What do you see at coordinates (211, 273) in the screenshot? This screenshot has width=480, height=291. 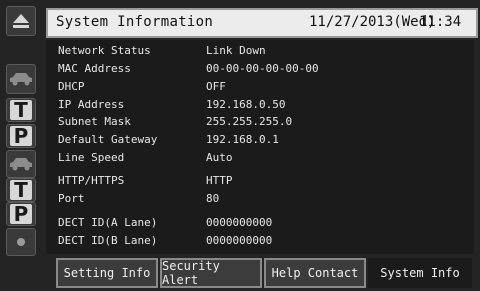 I see `tab-security-alert: Security Alert` at bounding box center [211, 273].